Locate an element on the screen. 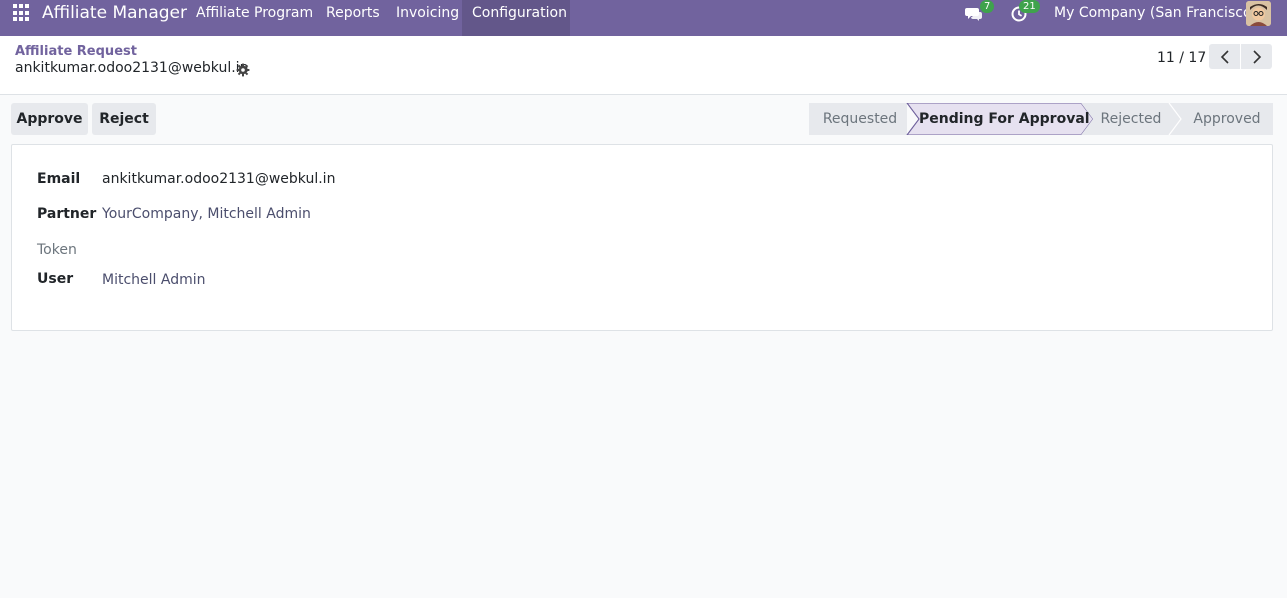 This screenshot has width=1287, height=598. pager-value: 11 / 17 is located at coordinates (1181, 58).